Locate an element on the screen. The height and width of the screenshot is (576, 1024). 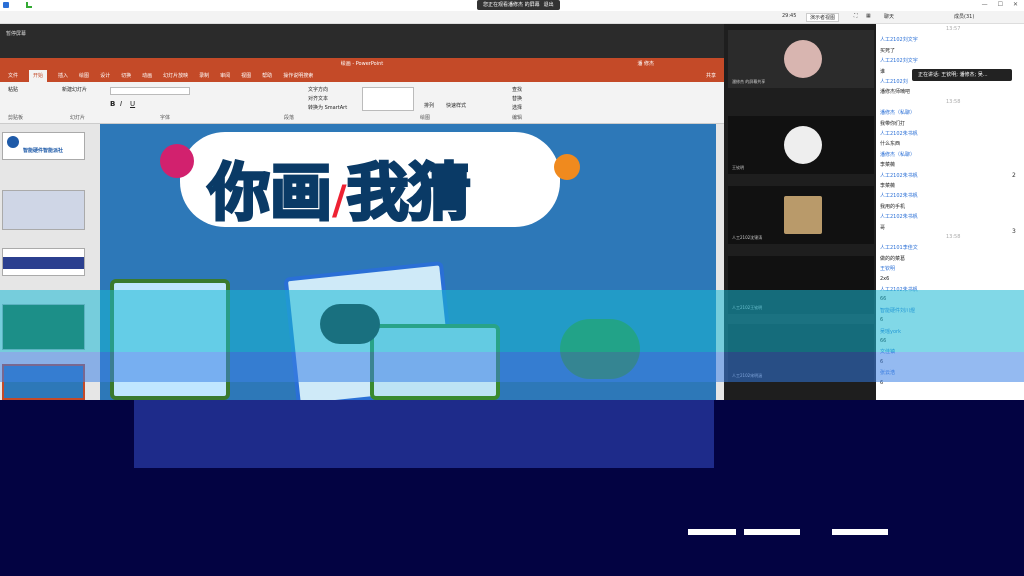
chat-timestamp: 13:57 is located at coordinates (953, 29).